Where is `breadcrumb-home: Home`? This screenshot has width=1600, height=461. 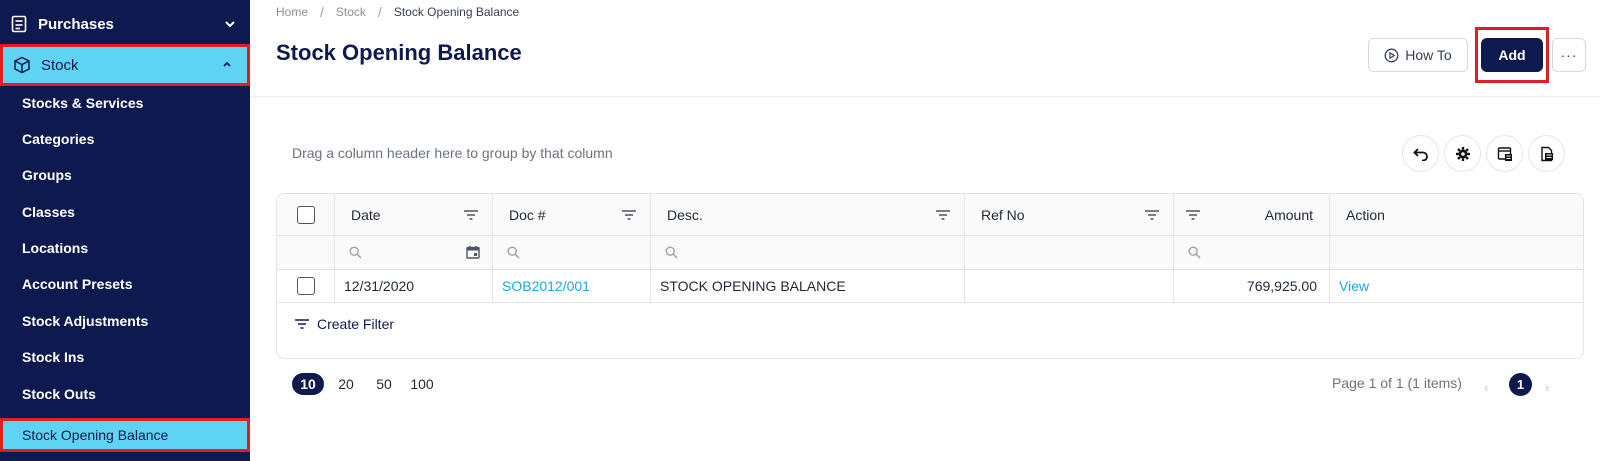
breadcrumb-home: Home is located at coordinates (292, 12).